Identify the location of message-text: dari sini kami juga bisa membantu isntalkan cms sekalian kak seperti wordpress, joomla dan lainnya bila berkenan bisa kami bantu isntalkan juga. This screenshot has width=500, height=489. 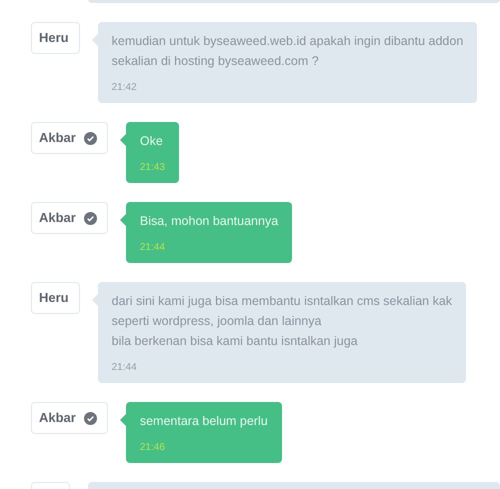
(282, 321).